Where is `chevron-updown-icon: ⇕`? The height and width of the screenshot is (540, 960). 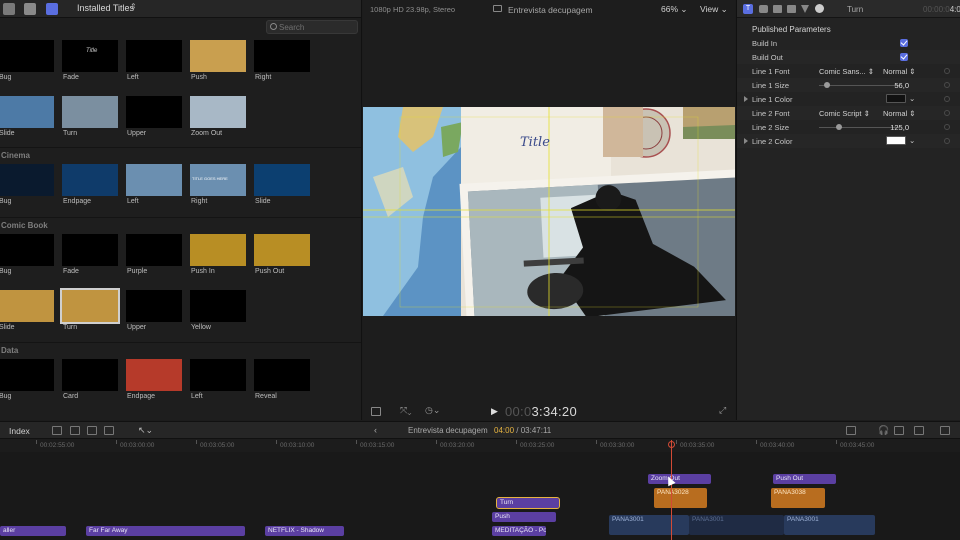
chevron-updown-icon: ⇕ is located at coordinates (133, 6).